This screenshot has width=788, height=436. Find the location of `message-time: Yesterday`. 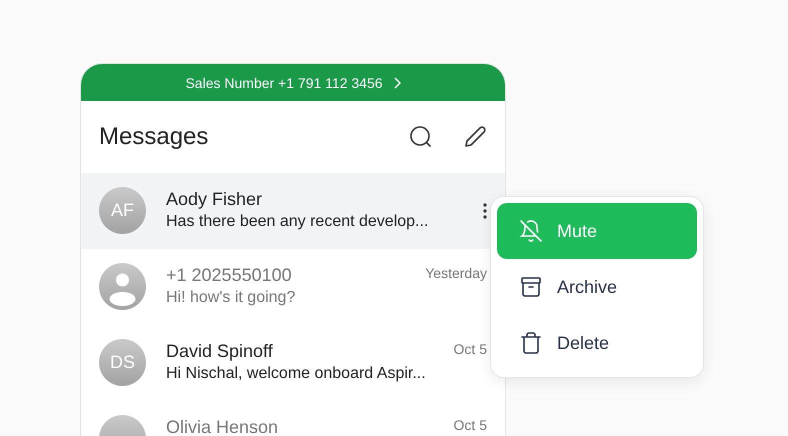

message-time: Yesterday is located at coordinates (456, 273).